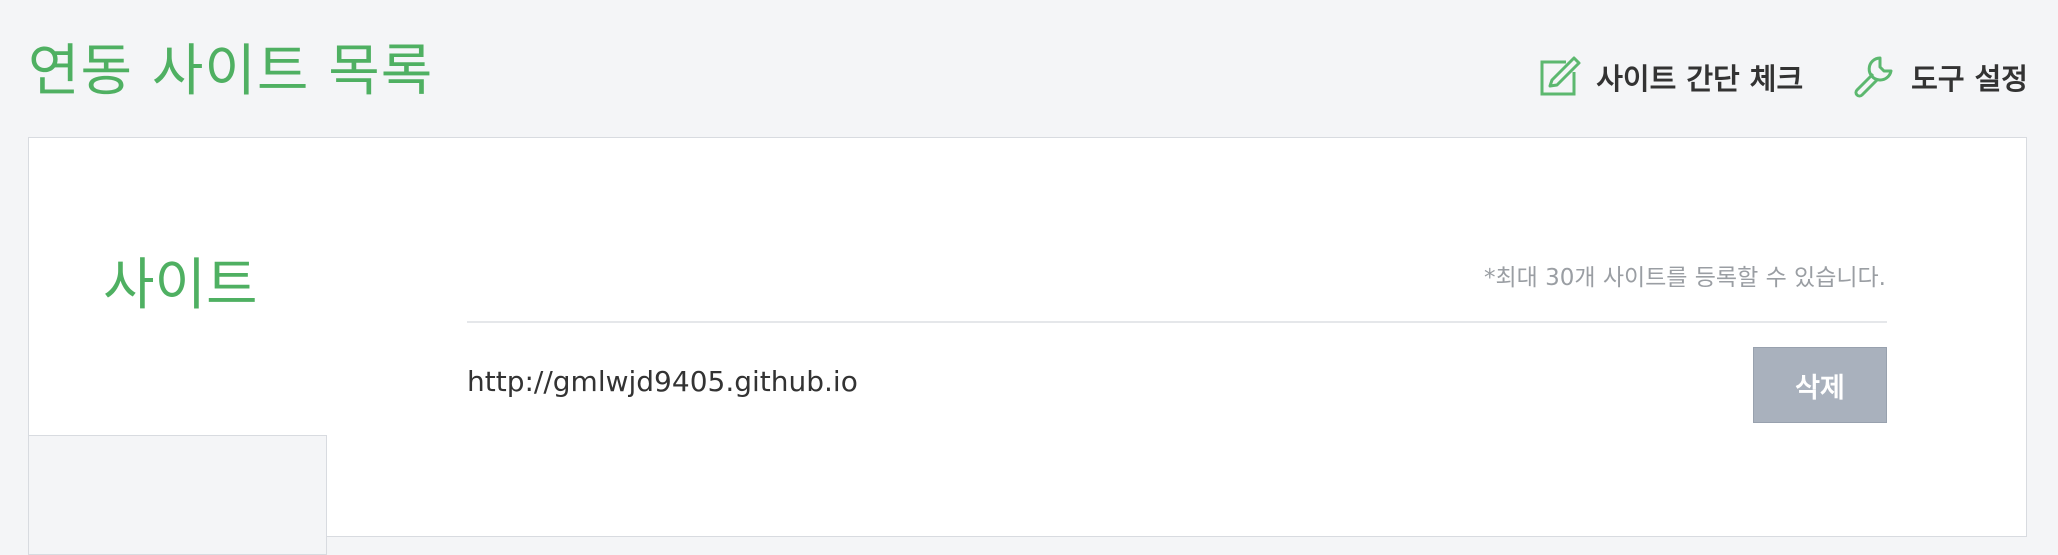 The image size is (2058, 555). What do you see at coordinates (1873, 77) in the screenshot?
I see `wrench-icon` at bounding box center [1873, 77].